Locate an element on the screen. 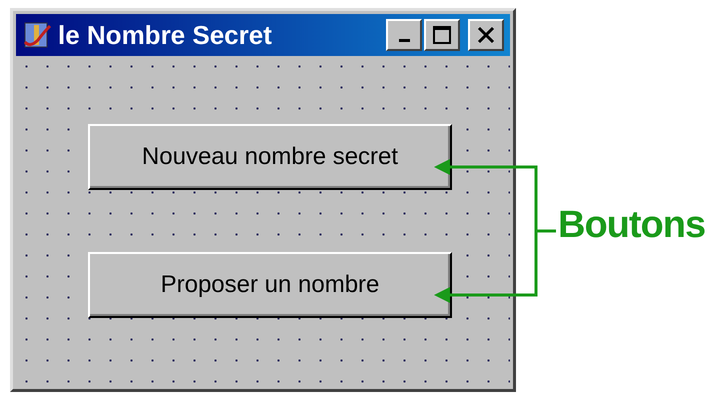 The image size is (719, 401). maximize-button is located at coordinates (442, 35).